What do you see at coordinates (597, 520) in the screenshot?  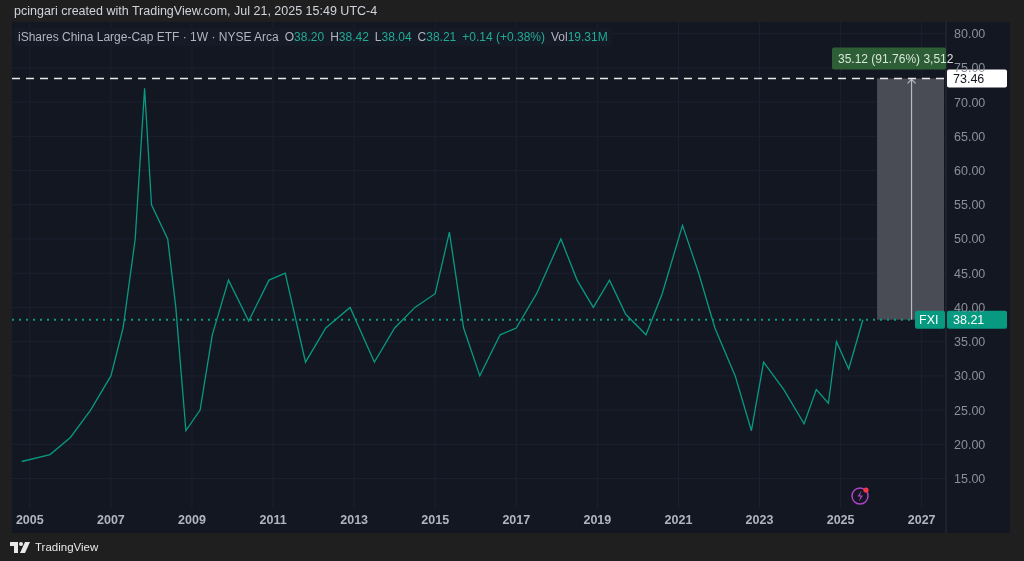 I see `year-label: 2019` at bounding box center [597, 520].